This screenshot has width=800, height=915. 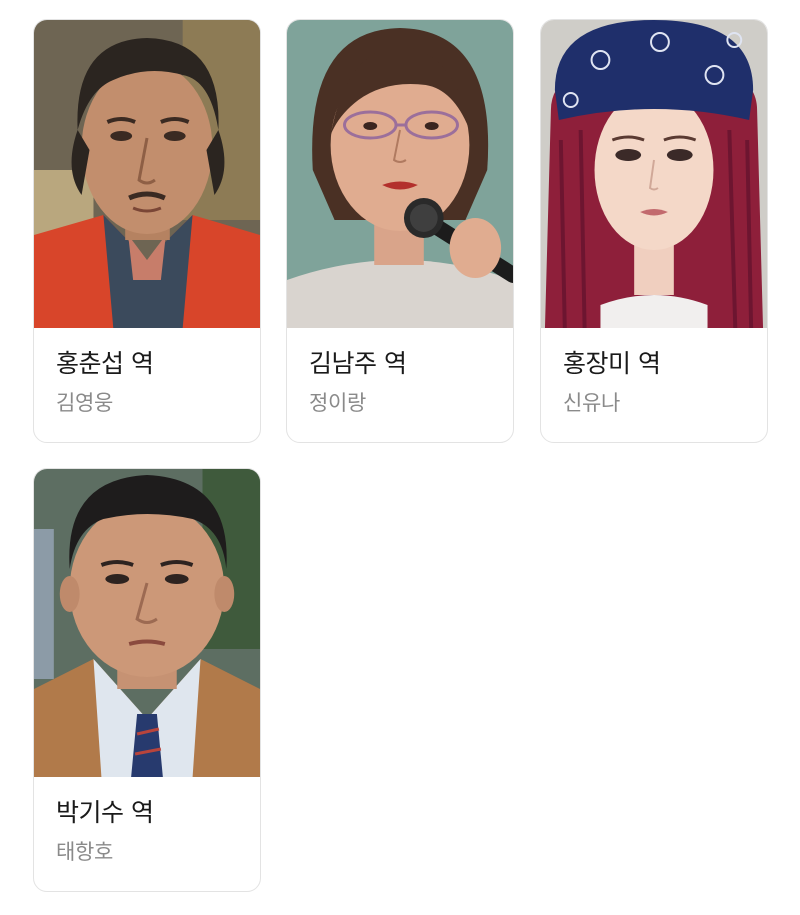 I want to click on card-info: 홍장미 역 신유나, so click(x=654, y=372).